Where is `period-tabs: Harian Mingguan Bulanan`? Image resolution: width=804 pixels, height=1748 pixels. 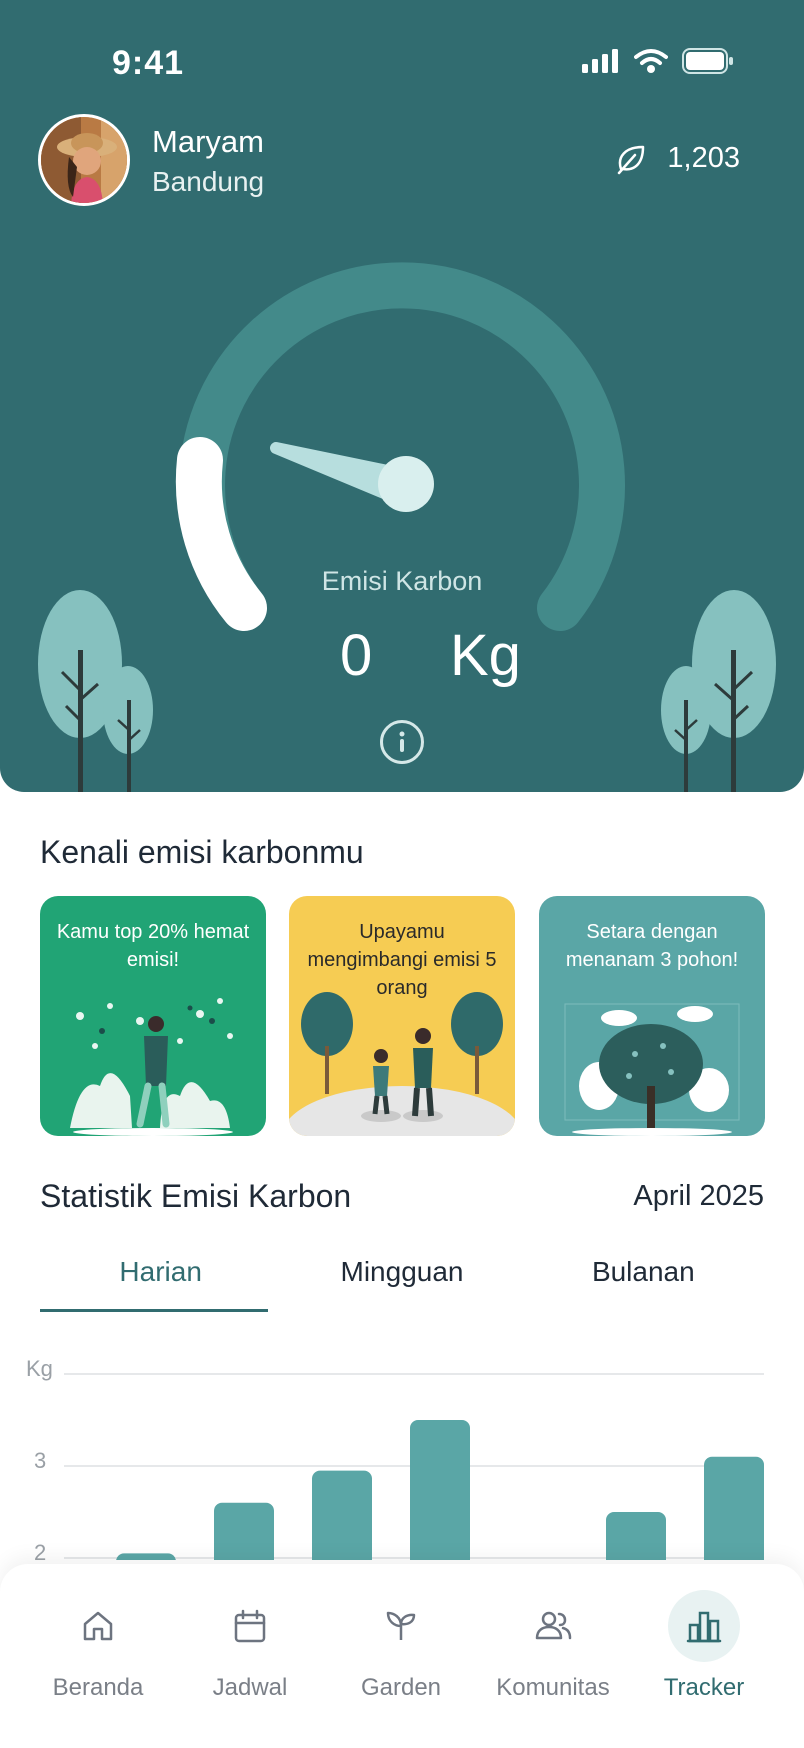 period-tabs: Harian Mingguan Bulanan is located at coordinates (402, 1284).